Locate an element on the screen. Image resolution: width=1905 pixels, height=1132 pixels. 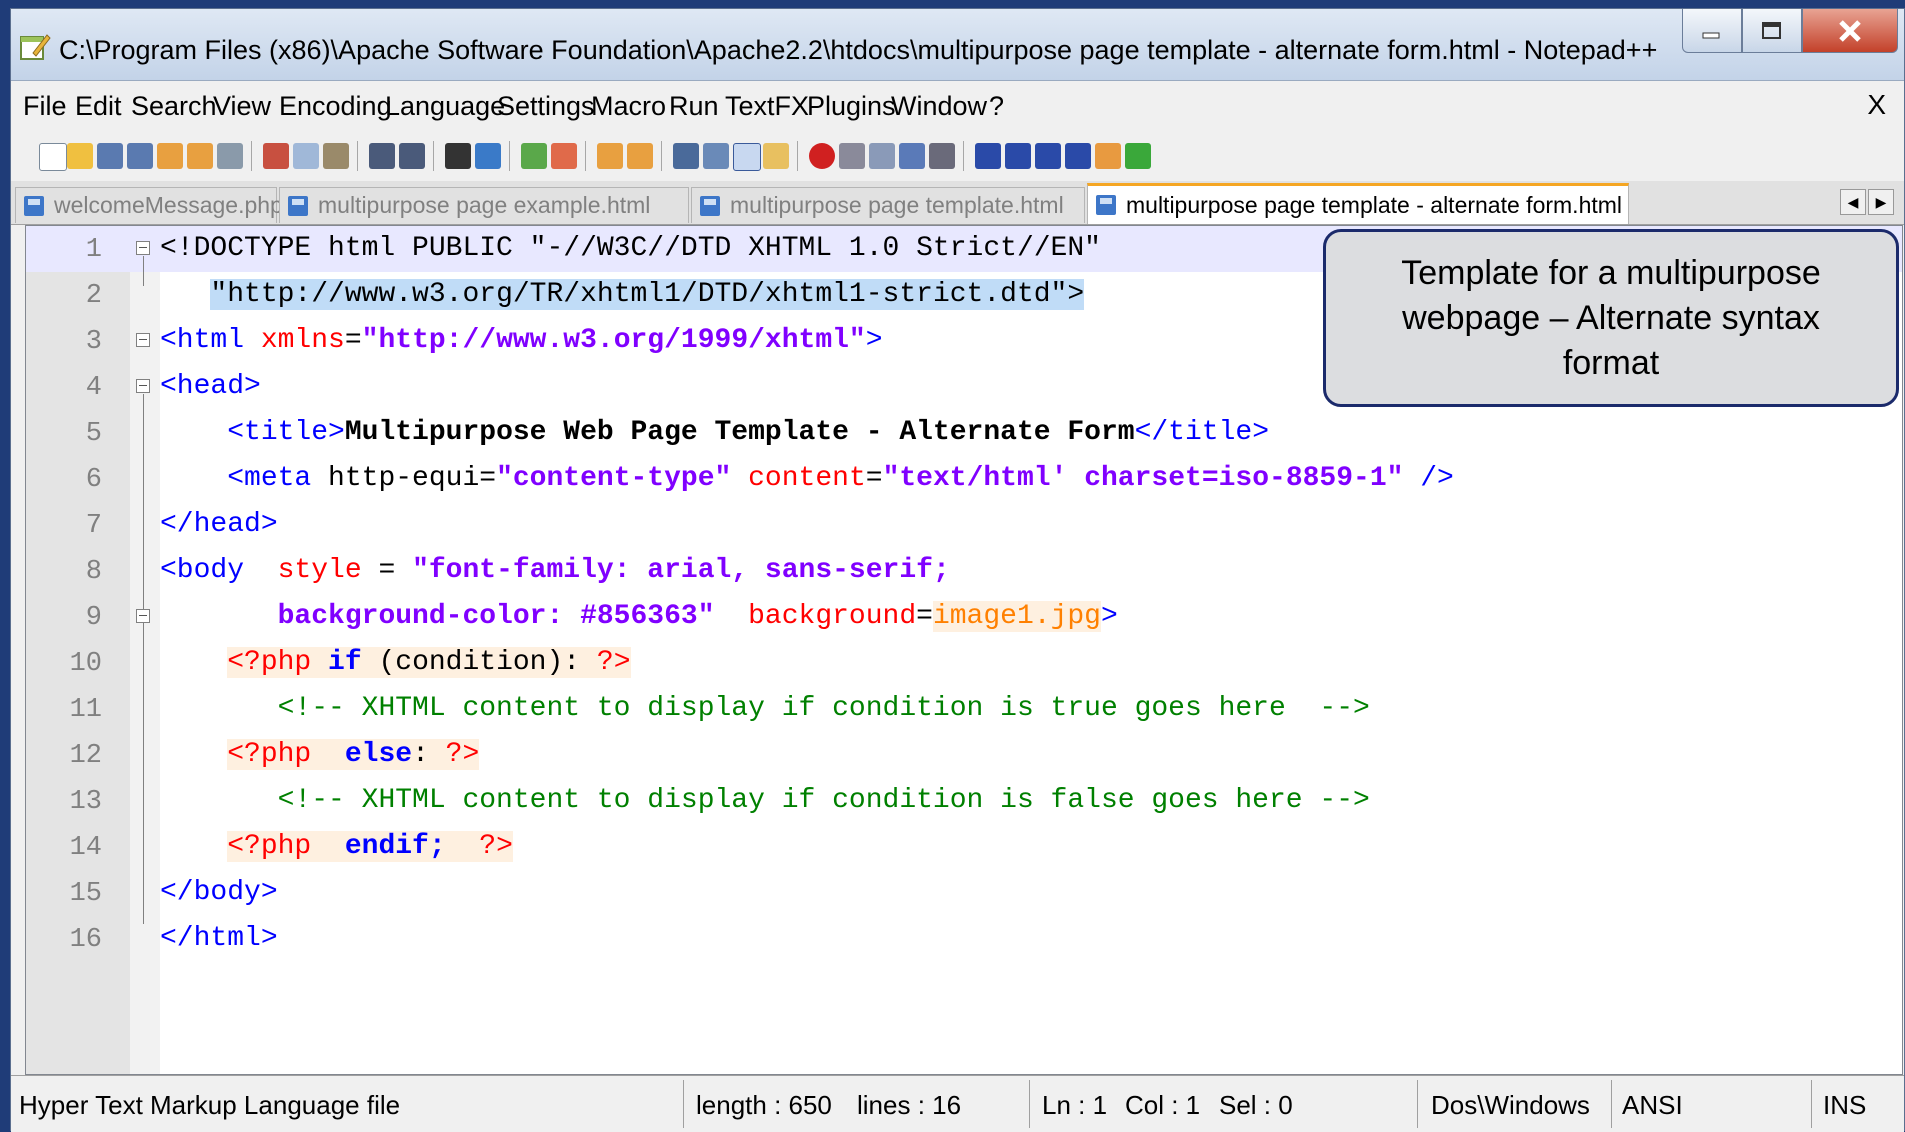
tab-multipurpose-template: multipurpose page template.html is located at coordinates (888, 205).